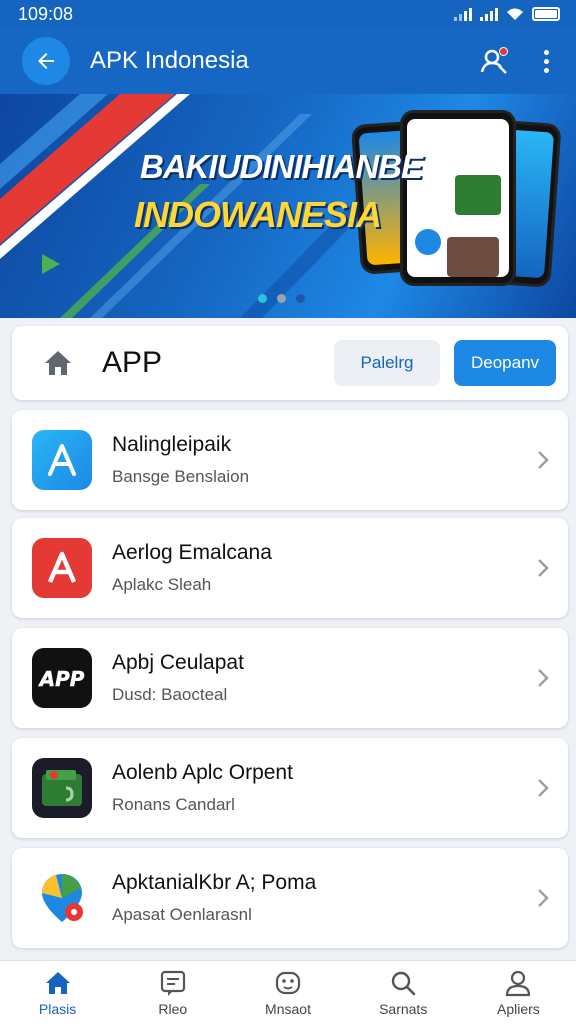  What do you see at coordinates (169, 60) in the screenshot?
I see `page-title: APK Indonesia` at bounding box center [169, 60].